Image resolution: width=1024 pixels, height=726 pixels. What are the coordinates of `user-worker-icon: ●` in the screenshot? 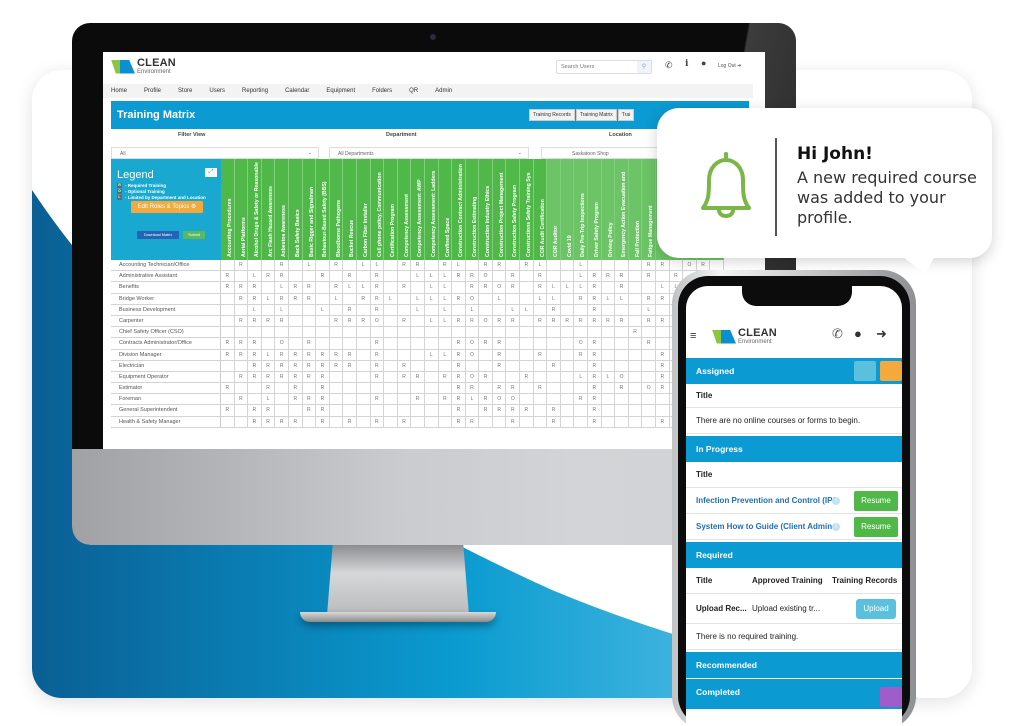 It's located at (703, 63).